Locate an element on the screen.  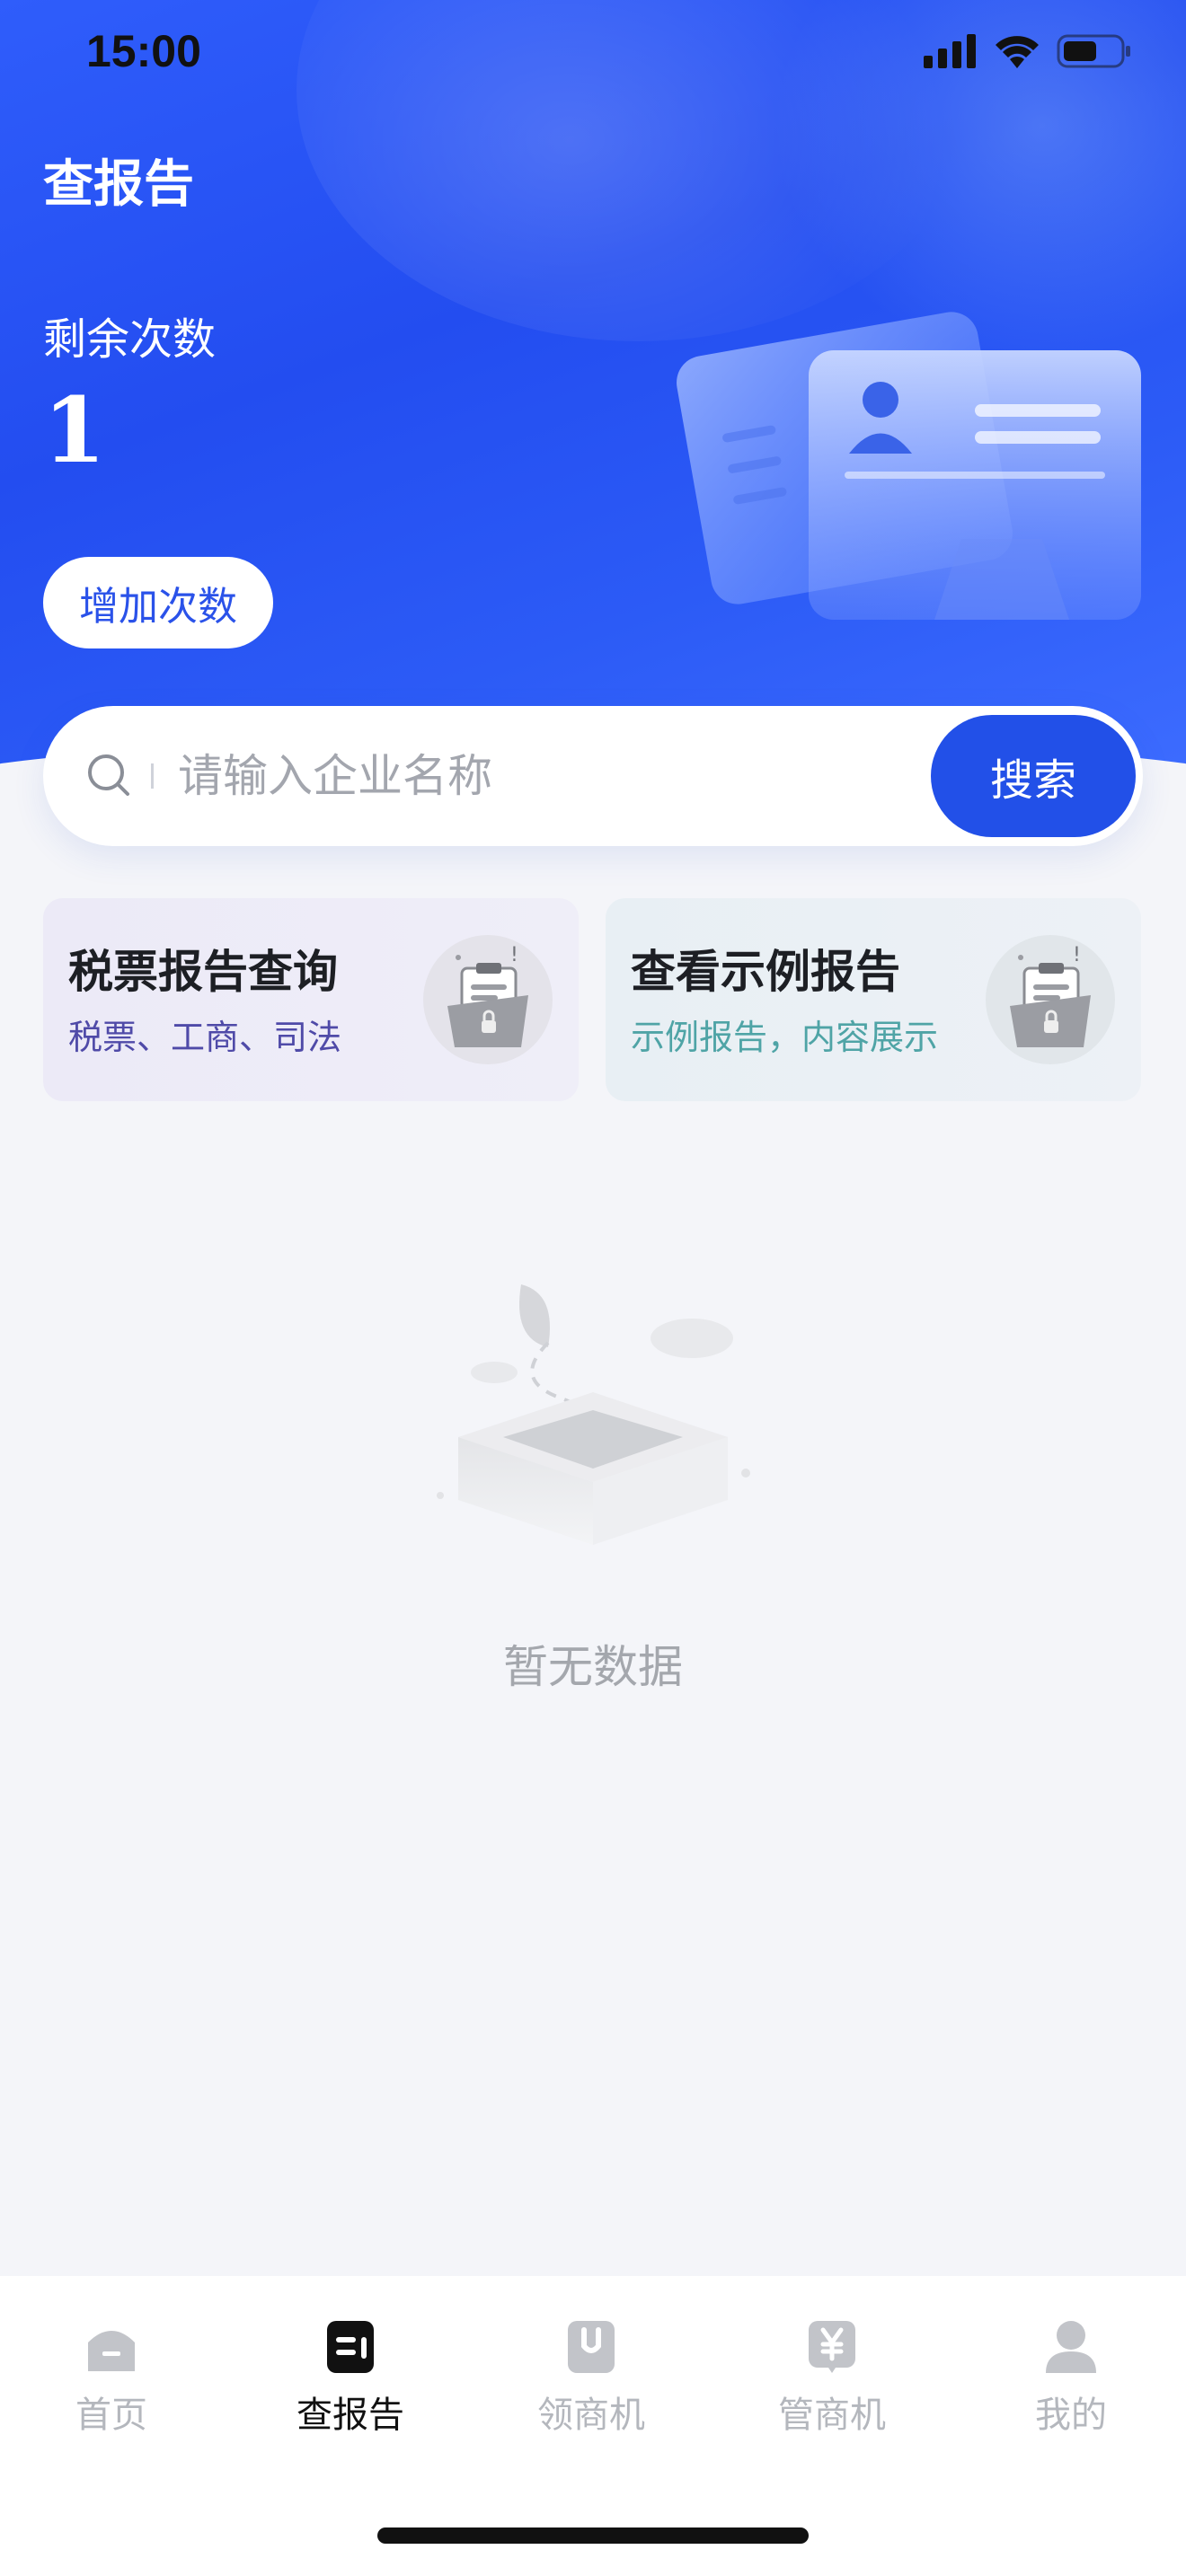
empty-state-text: 暂无数据 is located at coordinates (593, 1667).